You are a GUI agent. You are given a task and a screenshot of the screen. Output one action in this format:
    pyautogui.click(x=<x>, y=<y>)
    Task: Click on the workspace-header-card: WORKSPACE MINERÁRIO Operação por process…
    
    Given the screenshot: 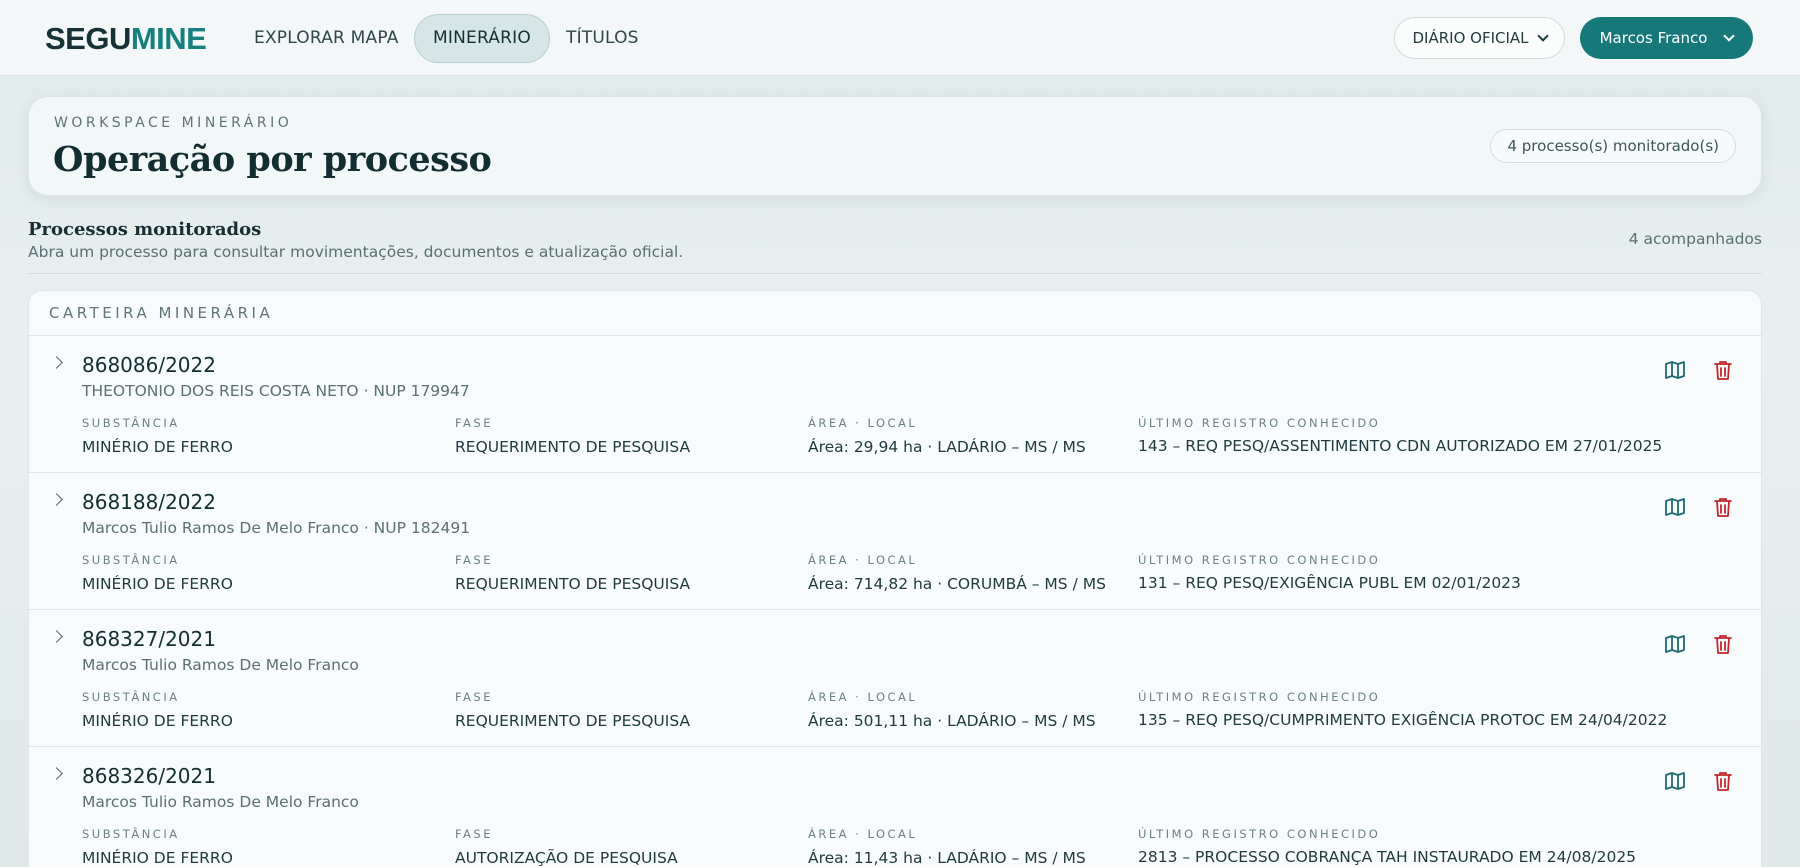 What is the action you would take?
    pyautogui.click(x=895, y=146)
    